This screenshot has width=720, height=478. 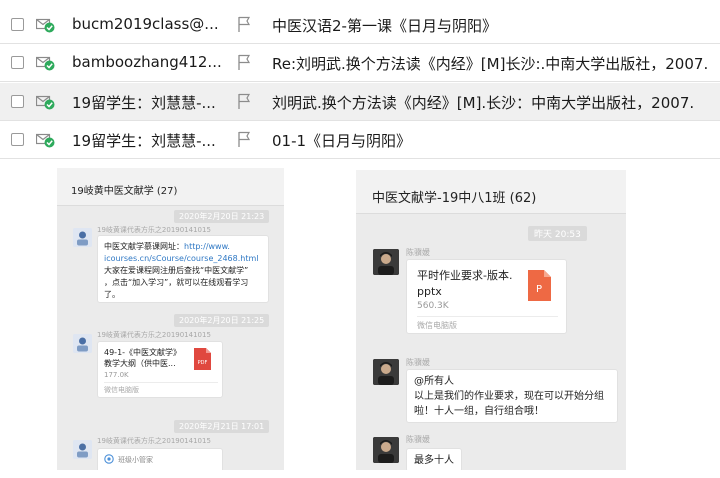 I want to click on mail-subject: 中医汉语2-第一课《日月与阴阳》, so click(x=384, y=26).